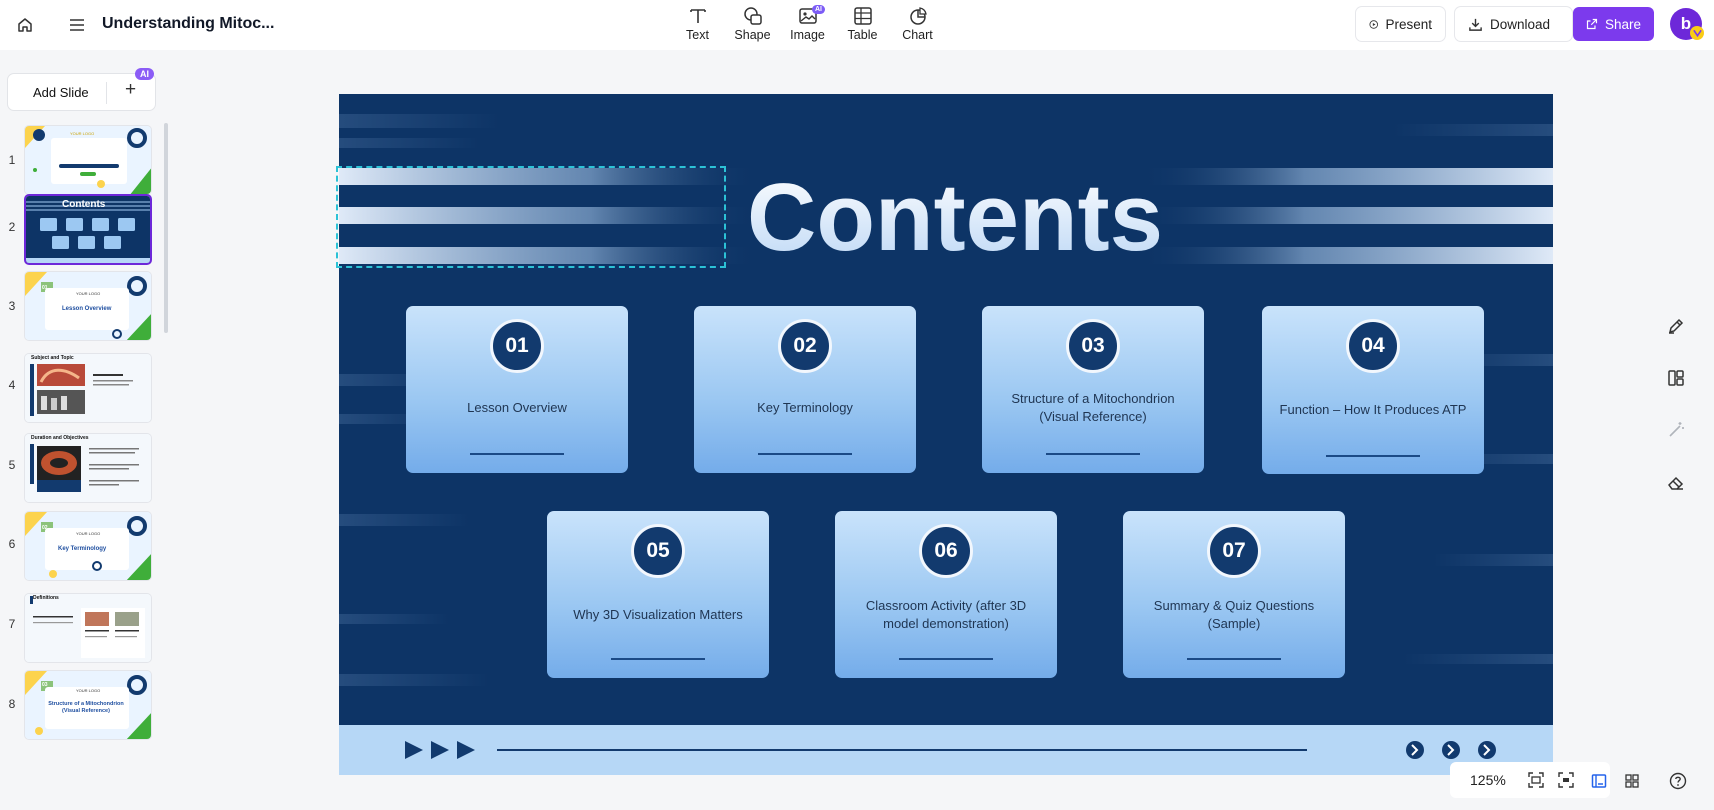 The height and width of the screenshot is (810, 1714). What do you see at coordinates (1520, 24) in the screenshot?
I see `download-label: Download` at bounding box center [1520, 24].